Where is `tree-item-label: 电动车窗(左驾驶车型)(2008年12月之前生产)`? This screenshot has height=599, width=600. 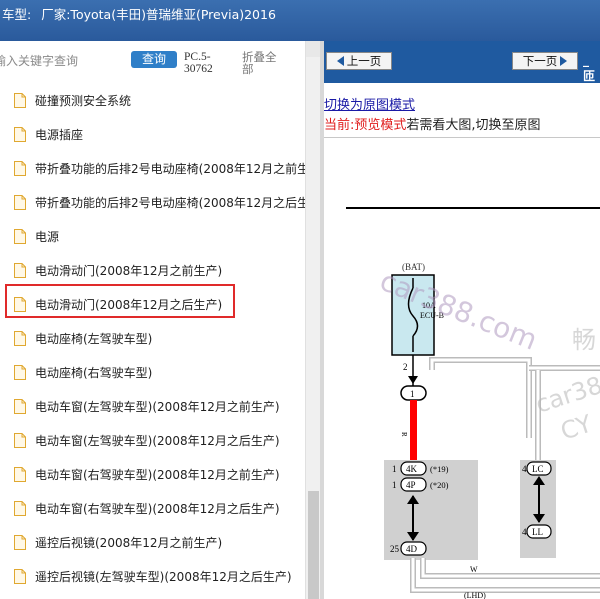 tree-item-label: 电动车窗(左驾驶车型)(2008年12月之前生产) is located at coordinates (157, 406).